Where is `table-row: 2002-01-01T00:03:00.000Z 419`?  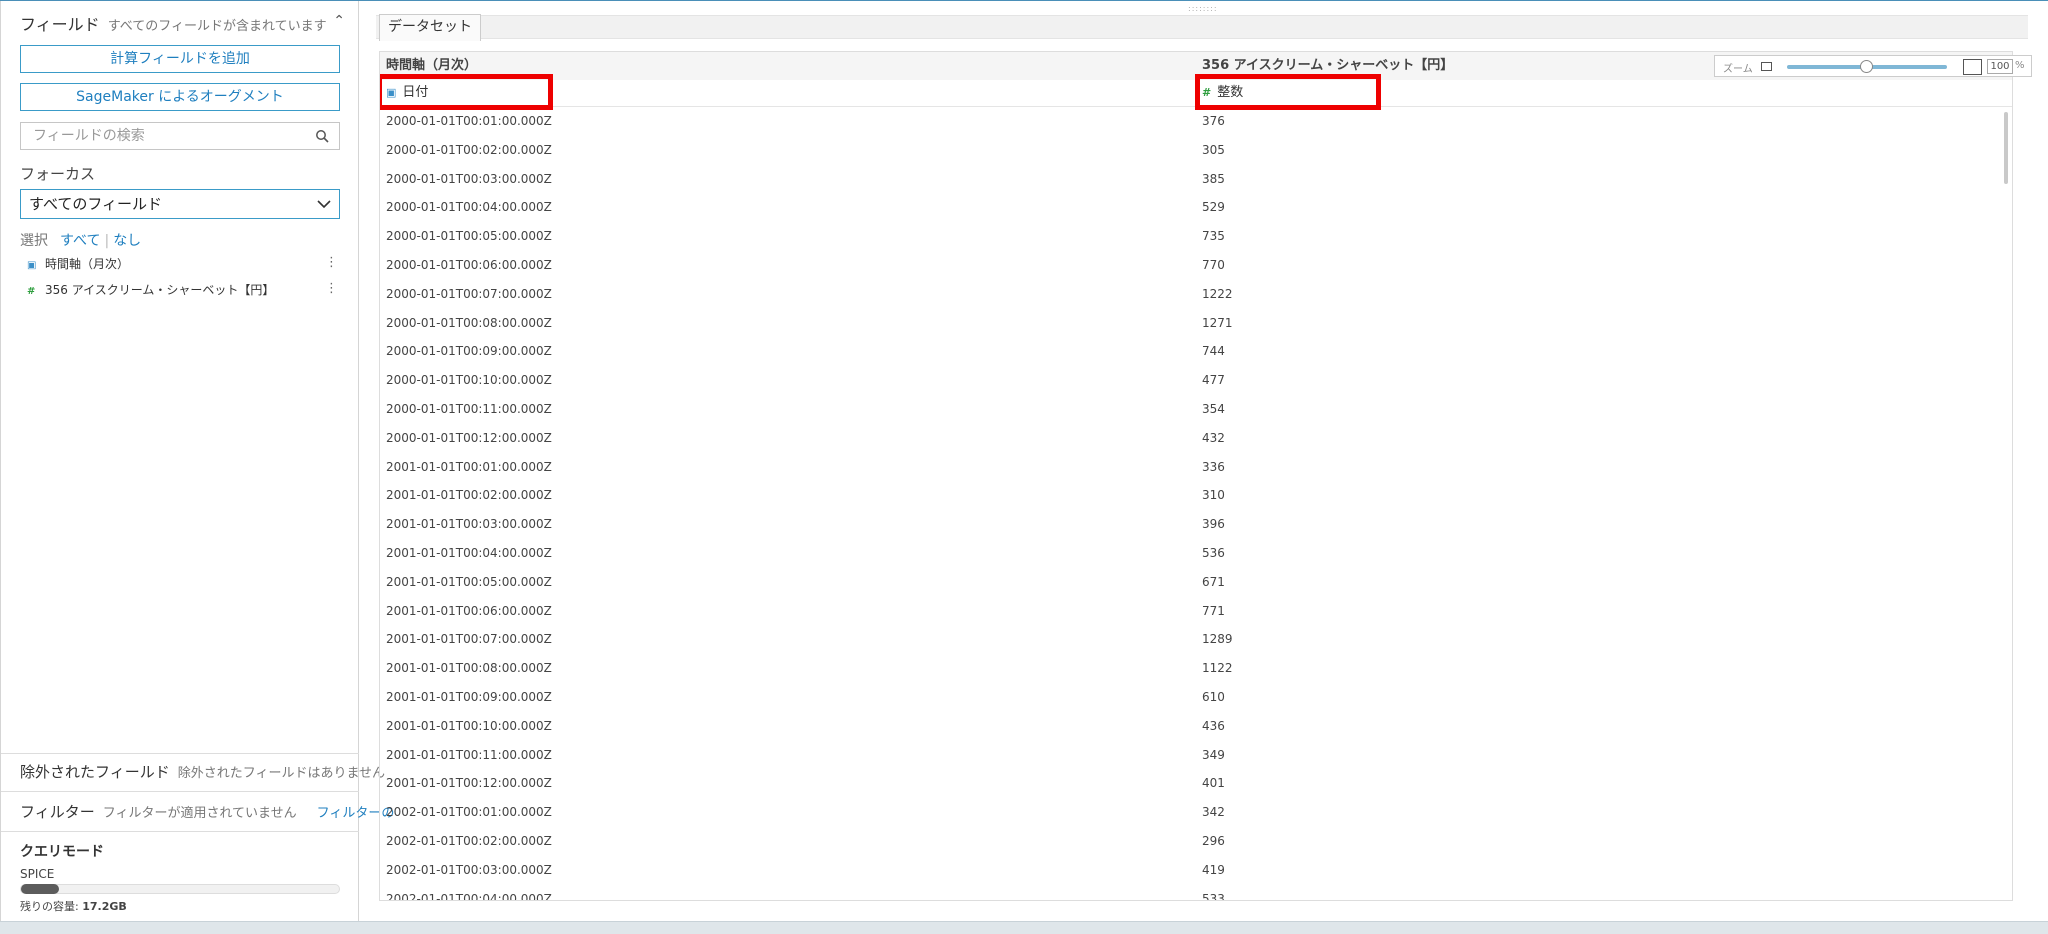
table-row: 2002-01-01T00:03:00.000Z 419 is located at coordinates (1196, 871).